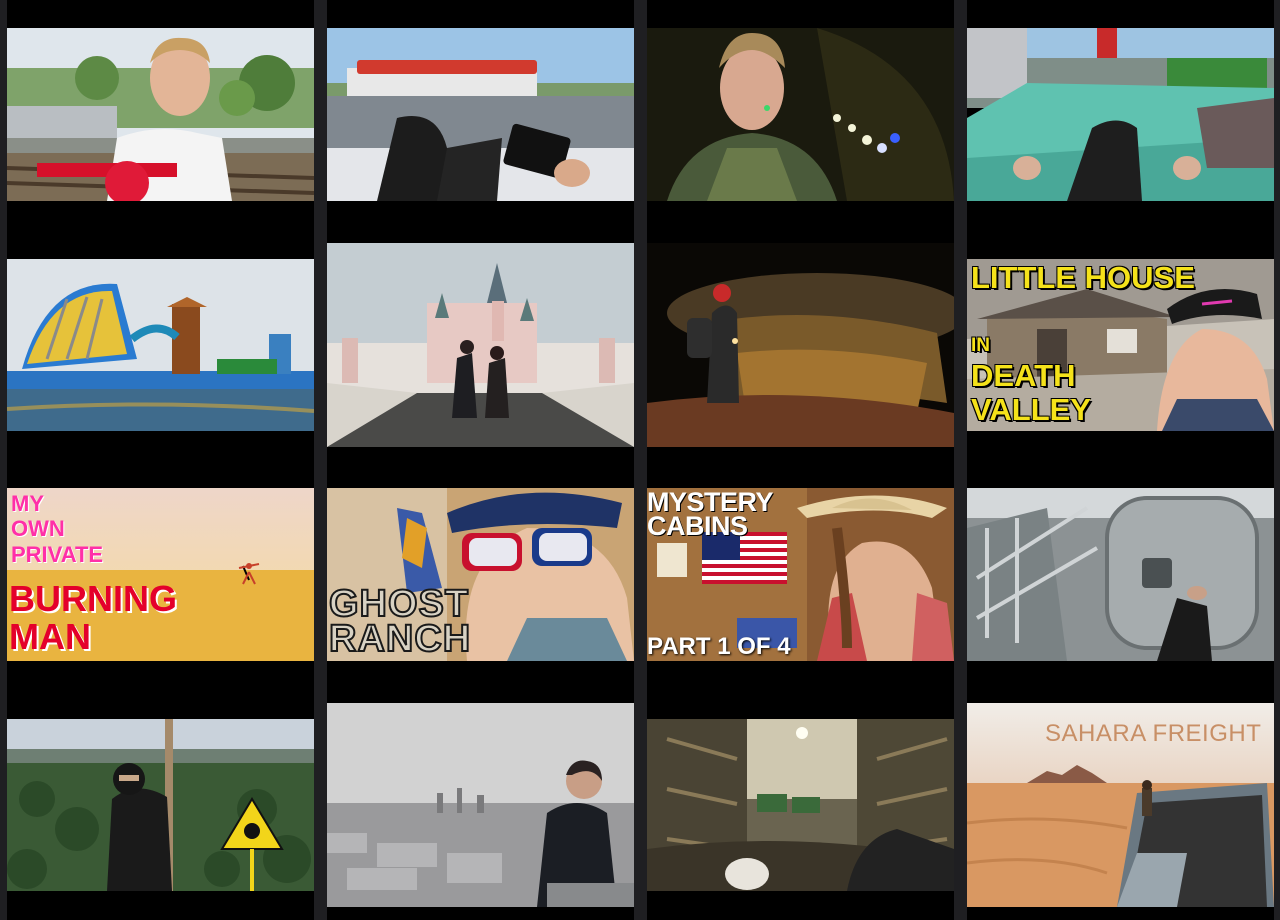 The height and width of the screenshot is (920, 1280). Describe the element at coordinates (800, 574) in the screenshot. I see `video-thumbnail-mystery-cabins: MYSTERY CABINS PART 1 OF 4` at that location.